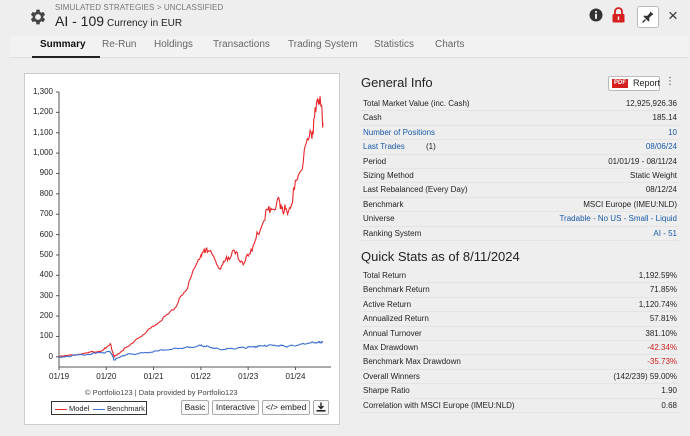  Describe the element at coordinates (520, 190) in the screenshot. I see `general-info-row: Last Rebalanced (Every Day) 08/12/24` at that location.